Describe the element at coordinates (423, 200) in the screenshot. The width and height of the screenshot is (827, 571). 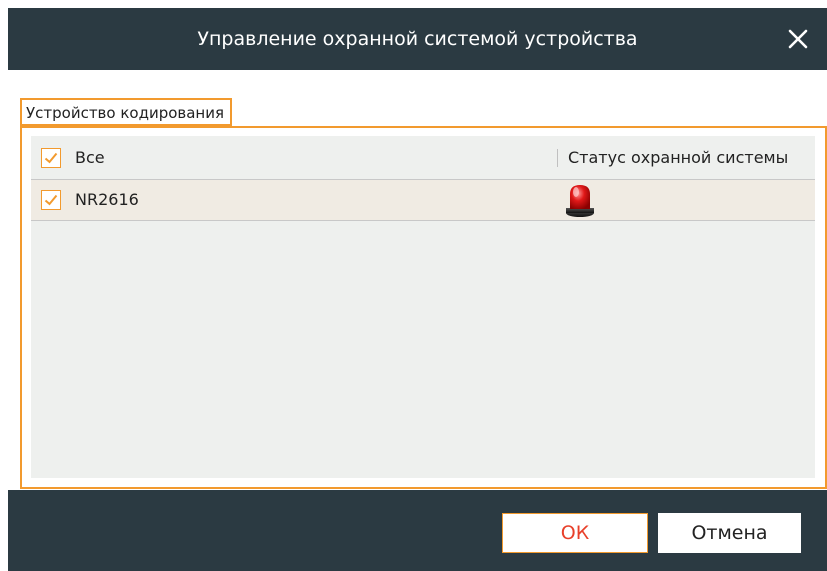
I see `table-row: NR2616` at that location.